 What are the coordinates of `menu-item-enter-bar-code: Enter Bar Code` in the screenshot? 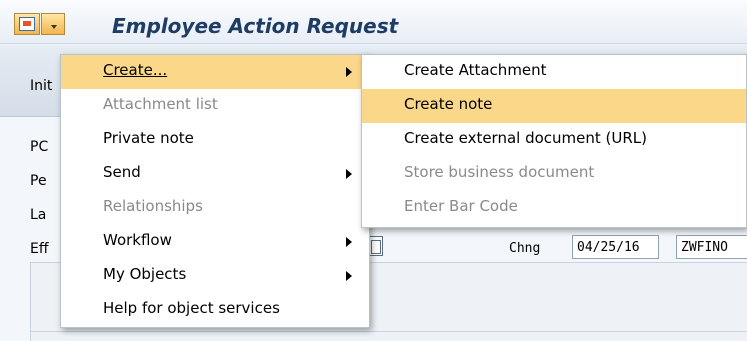 It's located at (554, 208).